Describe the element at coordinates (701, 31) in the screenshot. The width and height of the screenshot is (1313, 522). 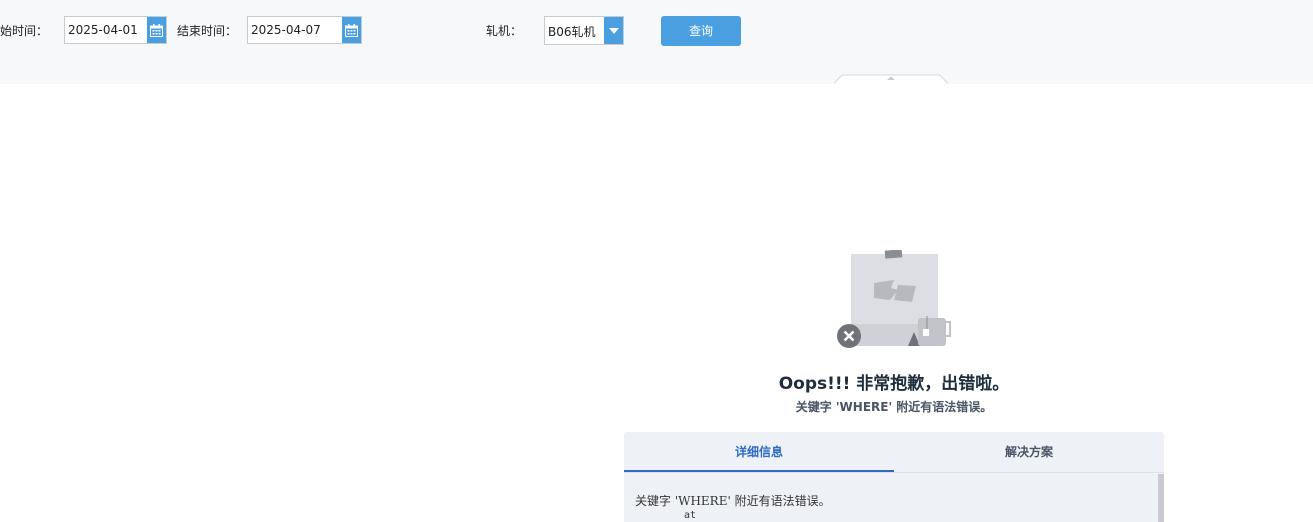
I see `query-button: 查询` at that location.